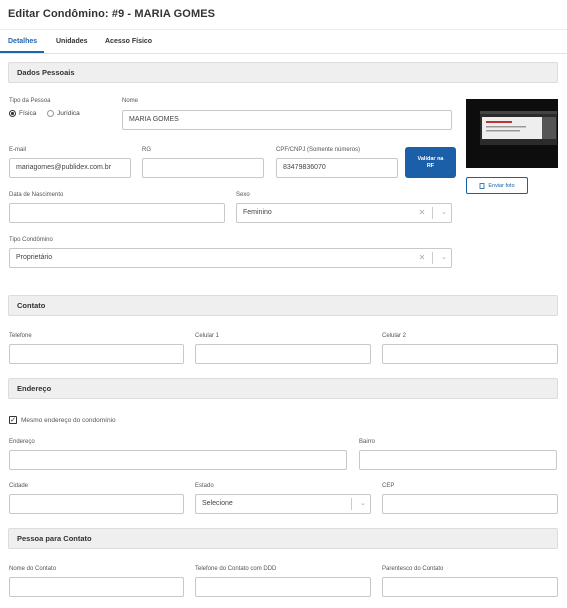 The height and width of the screenshot is (608, 567). I want to click on photo-preview-icon, so click(512, 133).